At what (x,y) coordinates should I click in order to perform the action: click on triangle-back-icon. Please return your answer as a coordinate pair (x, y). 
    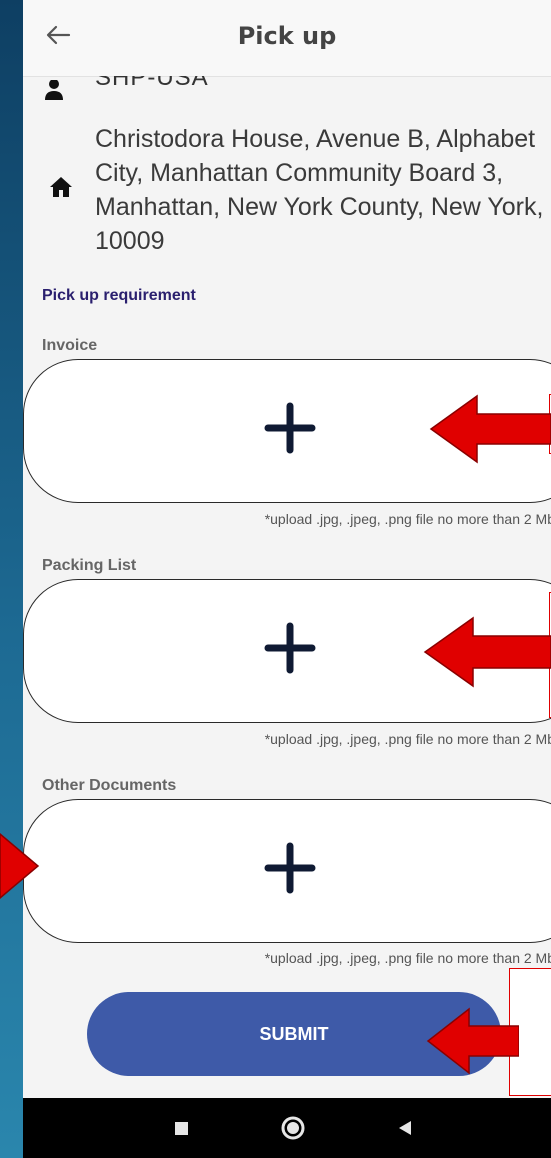
    Looking at the image, I should click on (405, 1128).